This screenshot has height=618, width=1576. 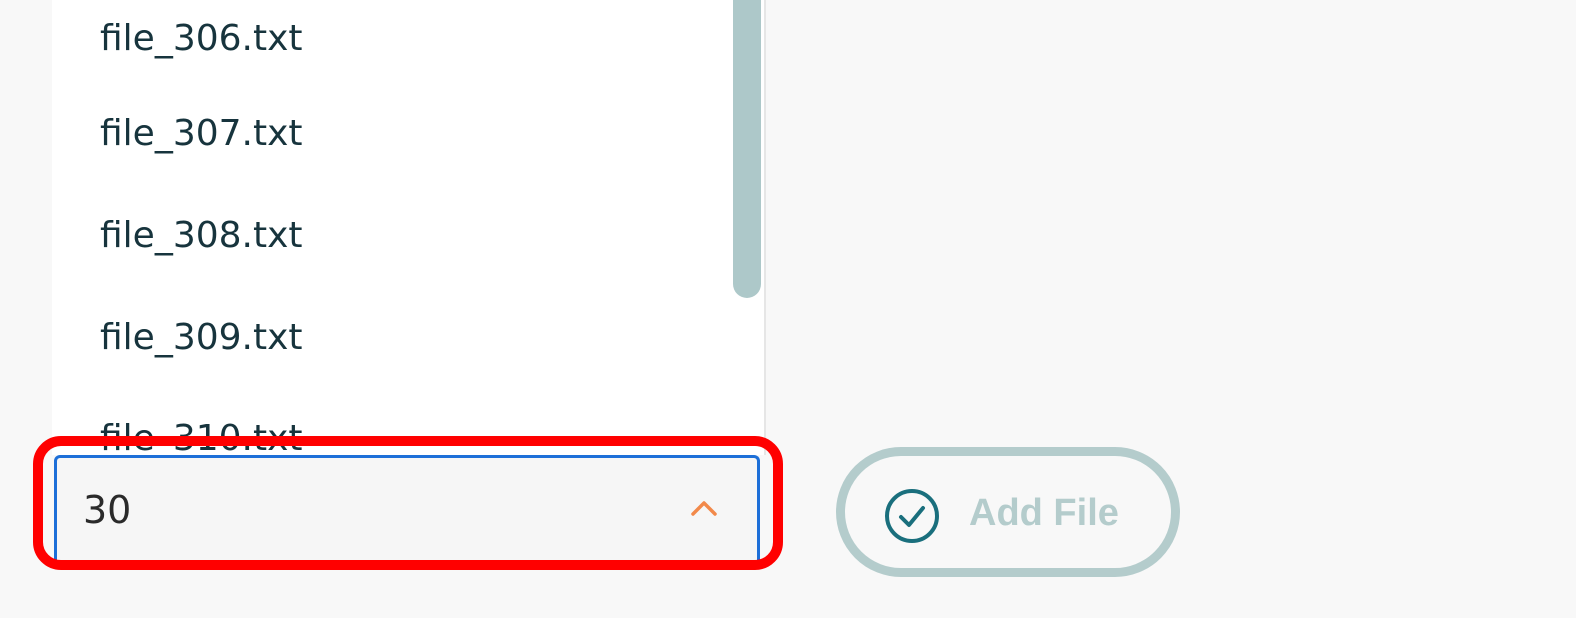 I want to click on check-circle-icon, so click(x=912, y=516).